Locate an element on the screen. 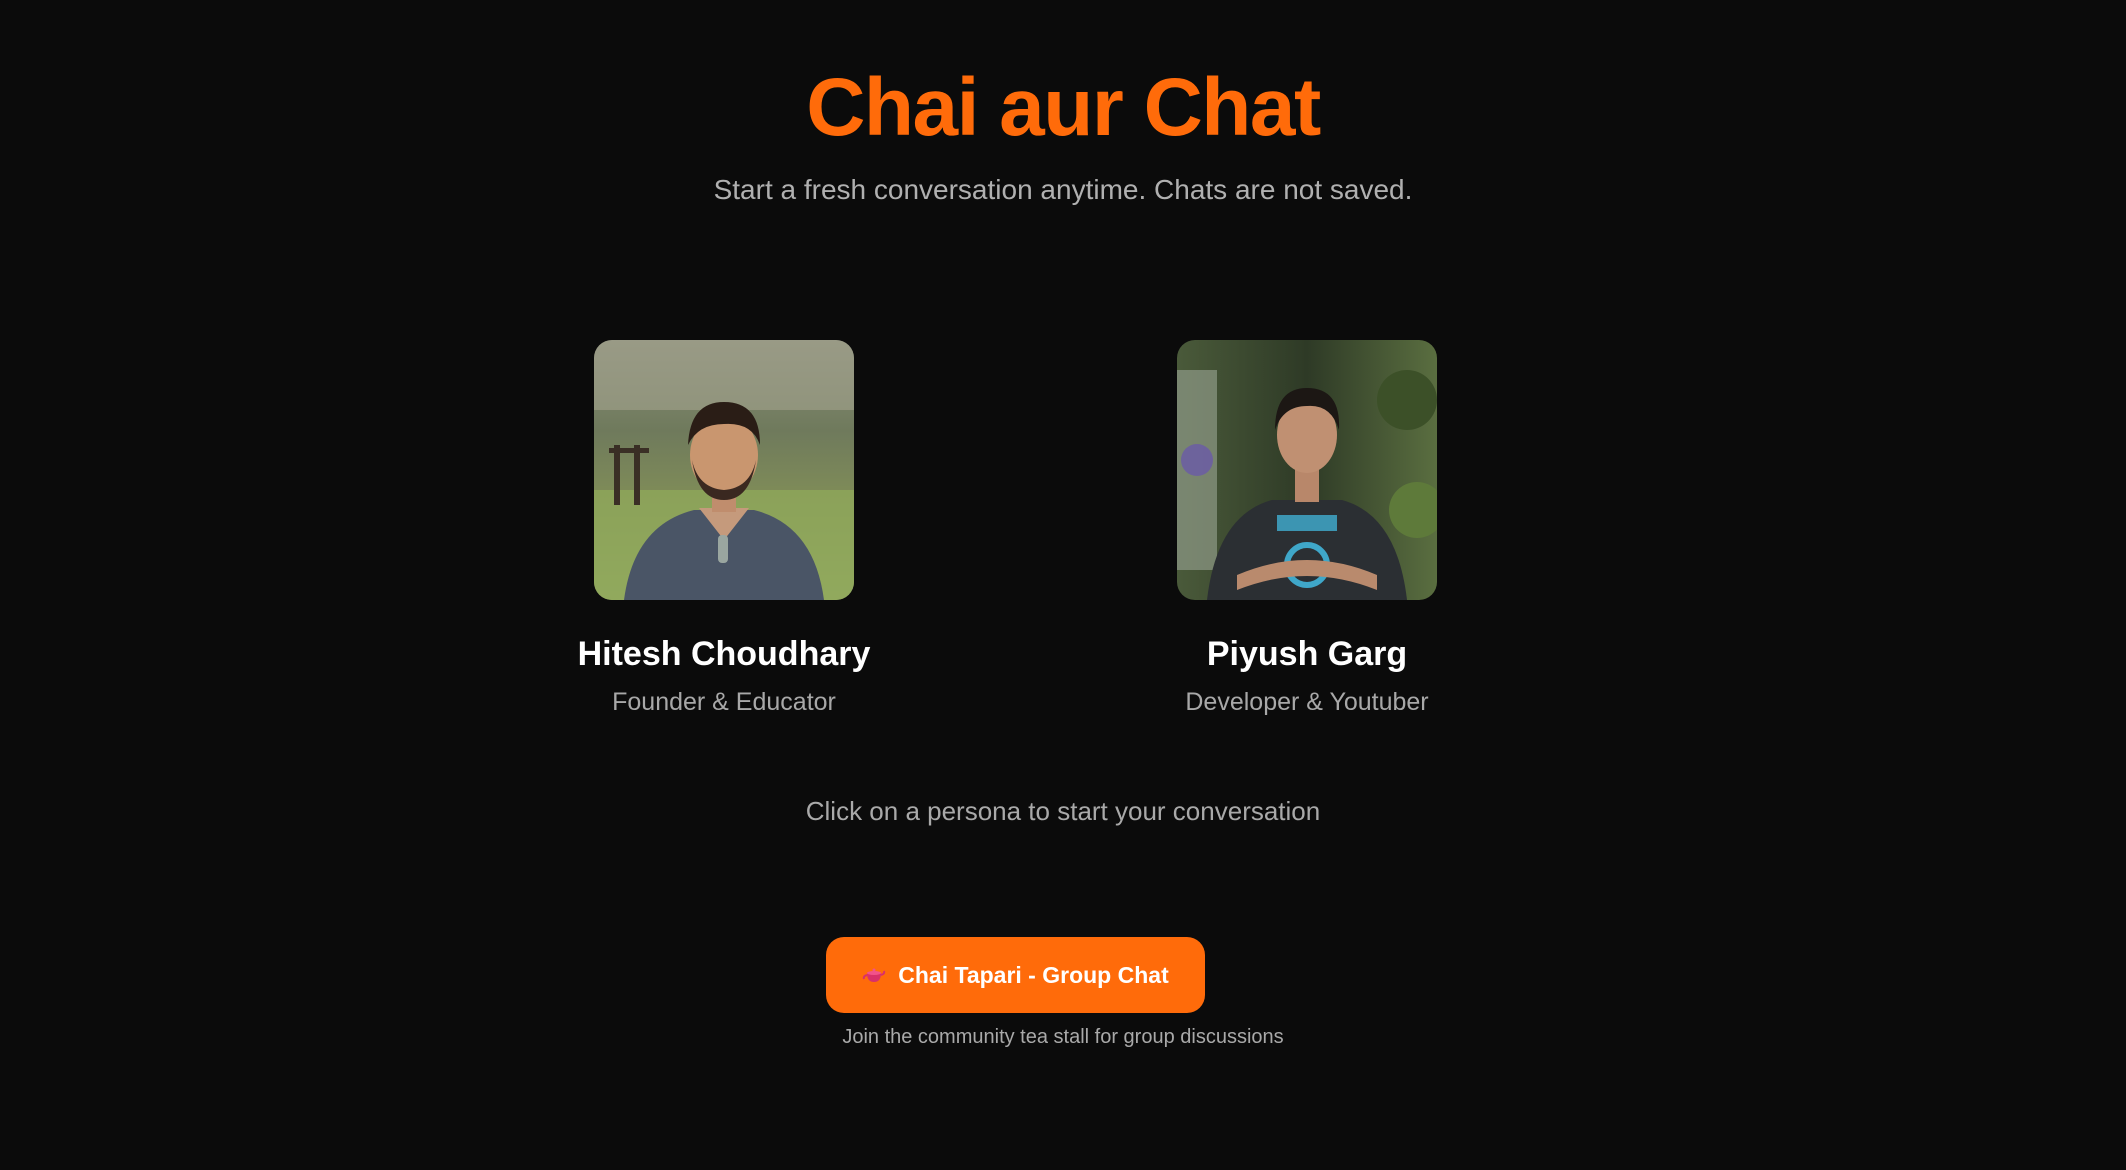 The image size is (2126, 1170). page-title: Chai aur Chat is located at coordinates (1063, 107).